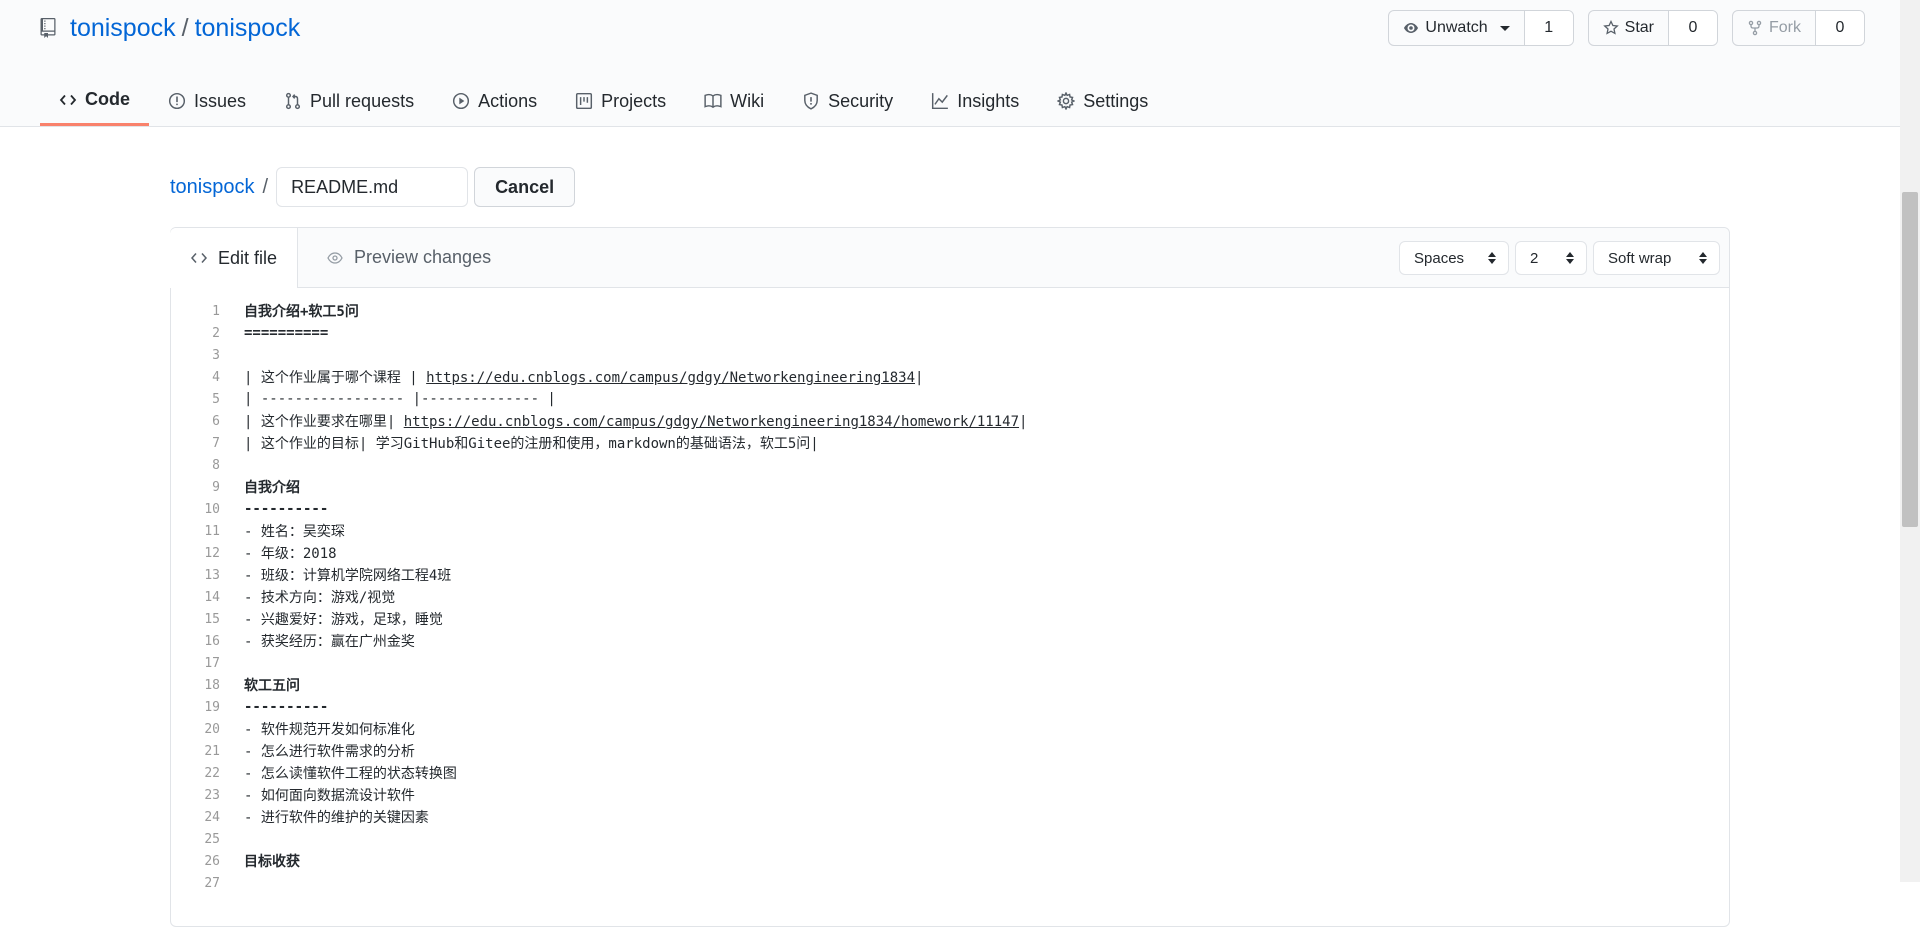 The height and width of the screenshot is (927, 1920). What do you see at coordinates (950, 773) in the screenshot?
I see `code-line: 22 - 怎么读懂软件工程的状态转换图` at bounding box center [950, 773].